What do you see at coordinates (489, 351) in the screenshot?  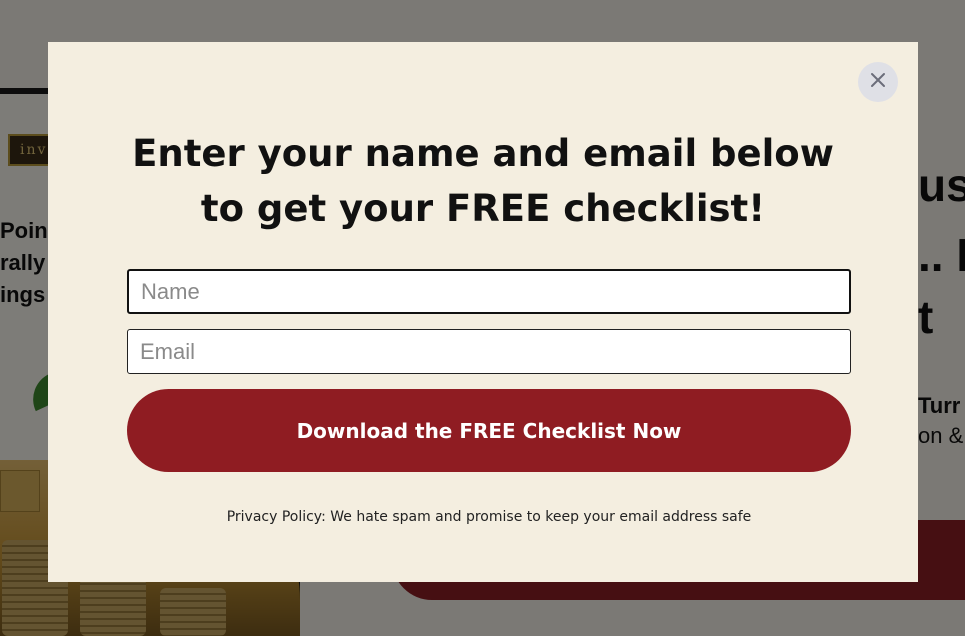 I see `email-input` at bounding box center [489, 351].